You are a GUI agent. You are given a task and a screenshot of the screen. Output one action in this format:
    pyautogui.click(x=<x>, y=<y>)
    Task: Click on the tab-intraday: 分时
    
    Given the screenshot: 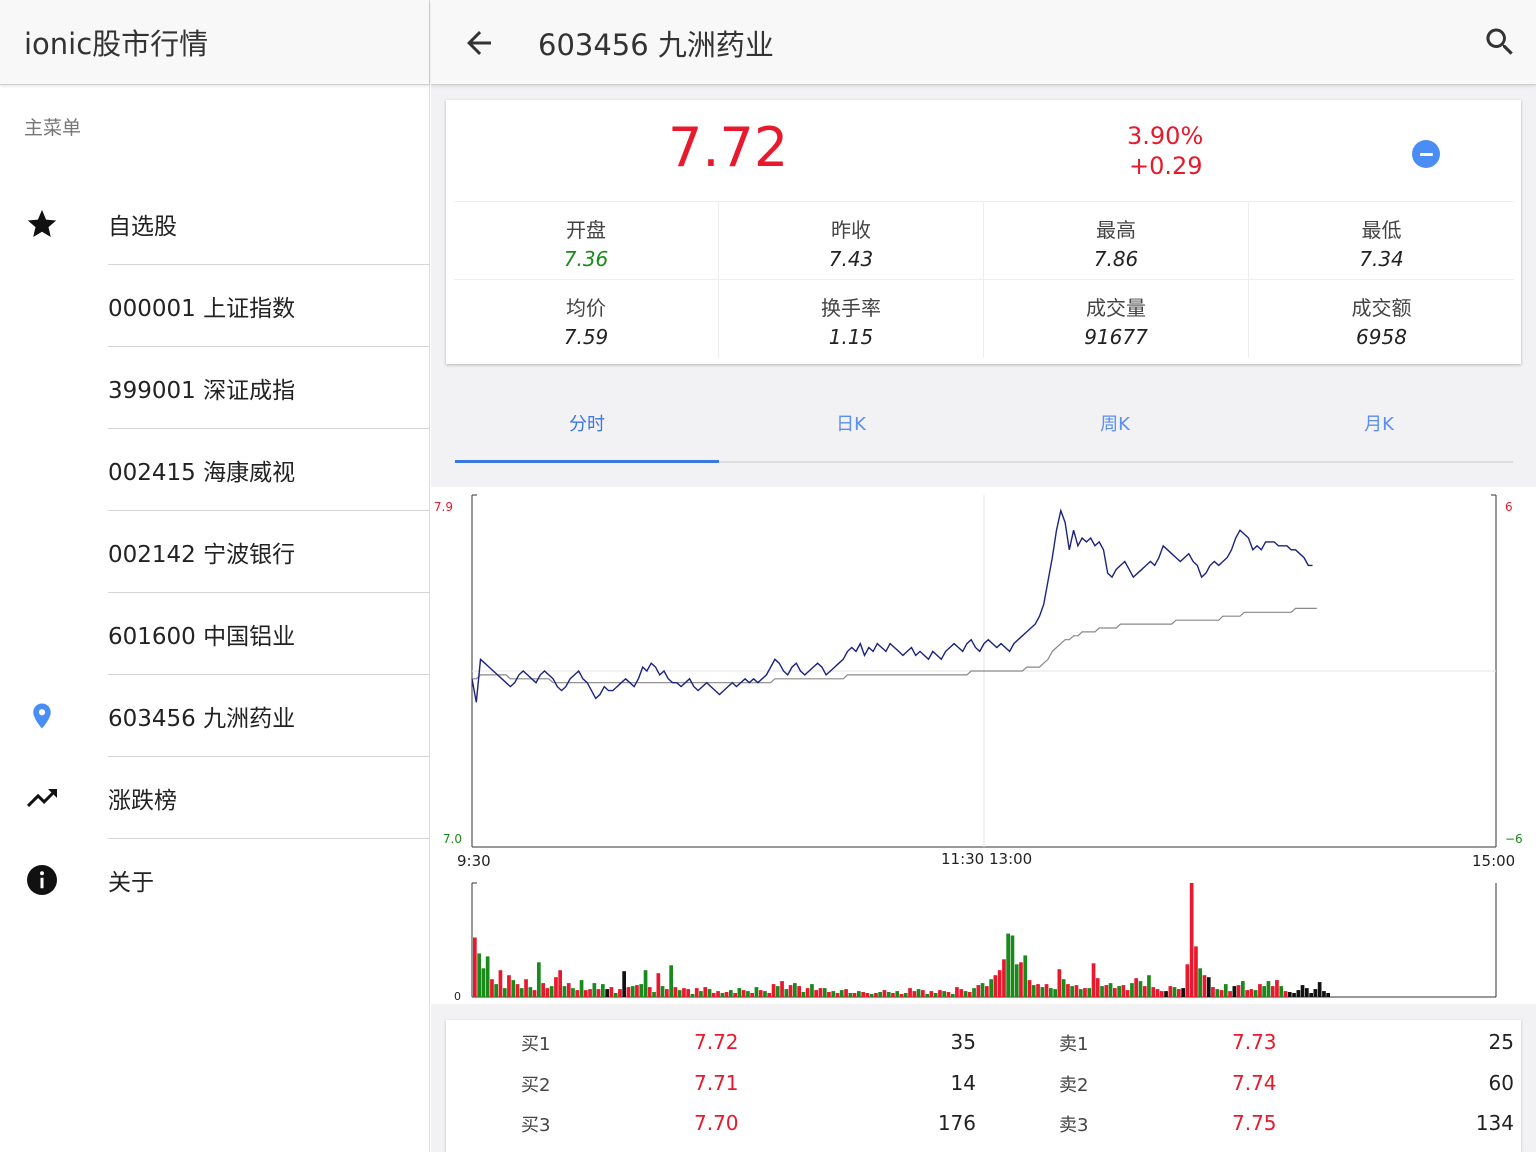 What is the action you would take?
    pyautogui.click(x=587, y=431)
    